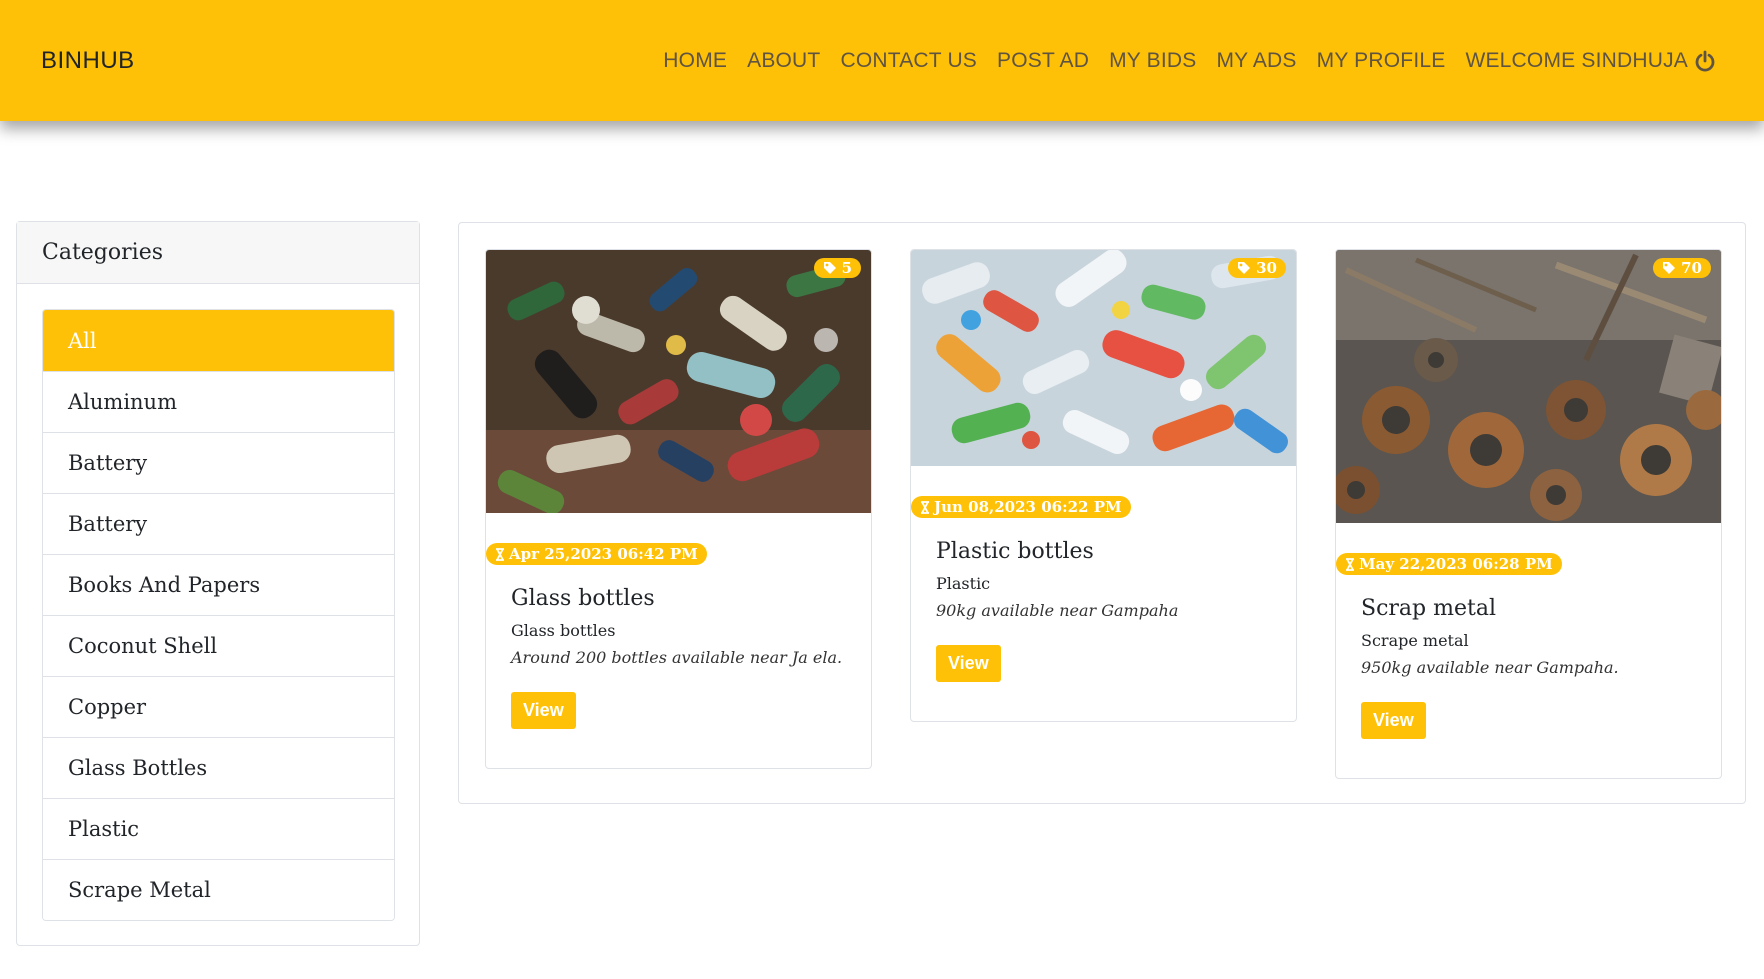  What do you see at coordinates (1015, 551) in the screenshot?
I see `listing-title: Plastic bottles` at bounding box center [1015, 551].